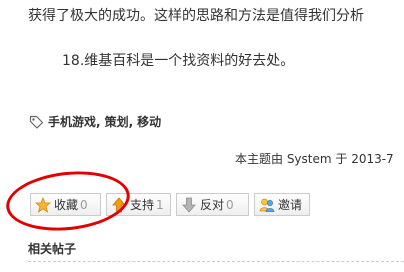  What do you see at coordinates (230, 204) in the screenshot?
I see `oppose-count: 0` at bounding box center [230, 204].